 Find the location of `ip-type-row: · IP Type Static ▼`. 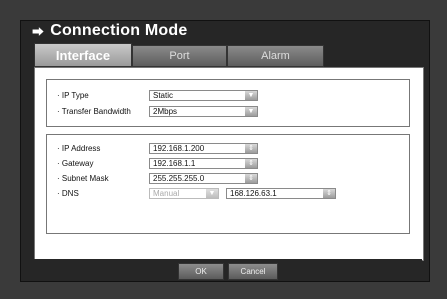

ip-type-row: · IP Type Static ▼ is located at coordinates (157, 95).